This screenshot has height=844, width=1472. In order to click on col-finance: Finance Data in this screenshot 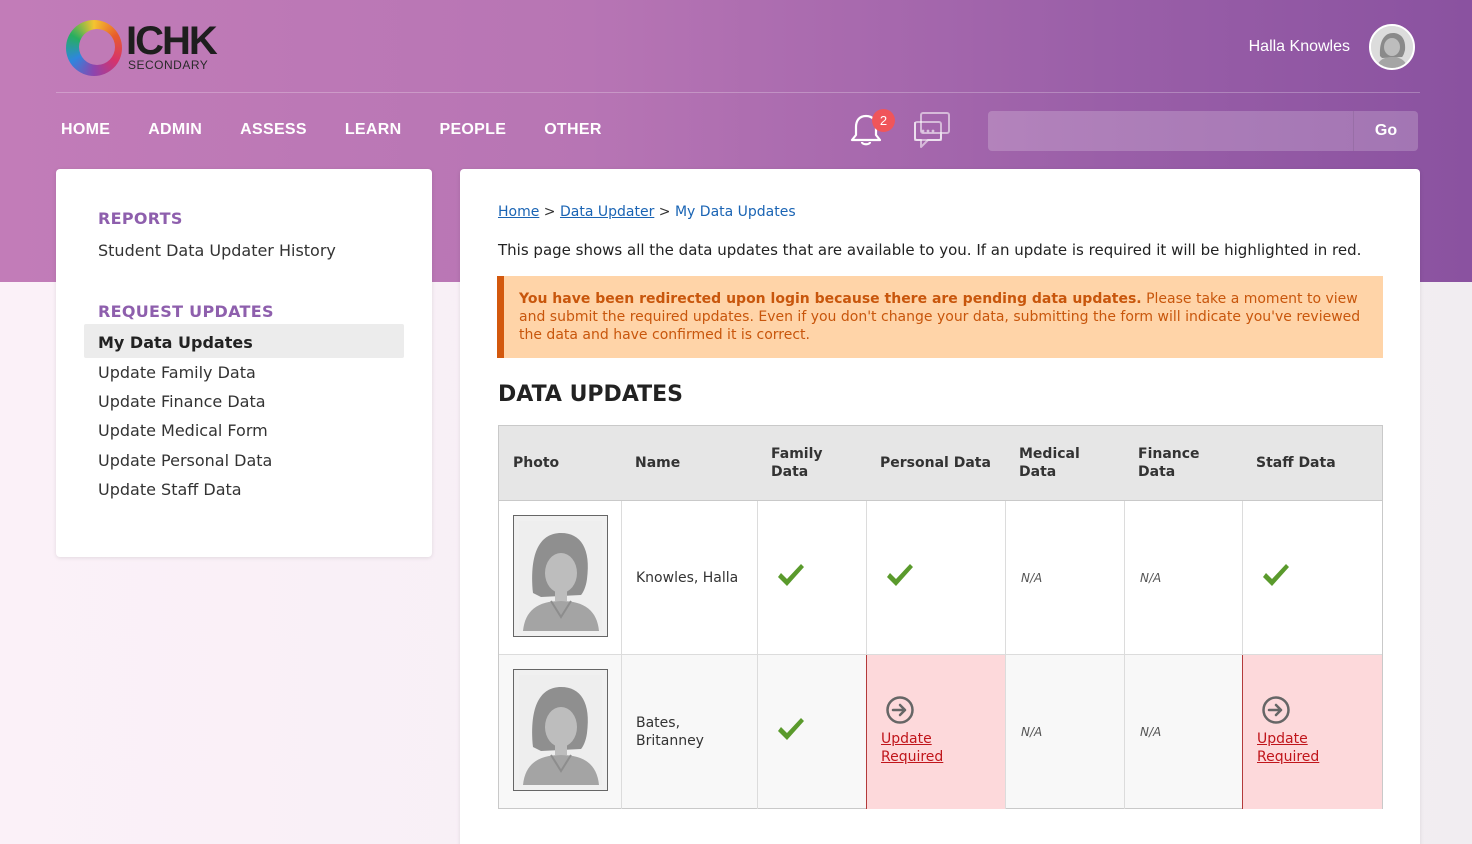, I will do `click(1169, 463)`.